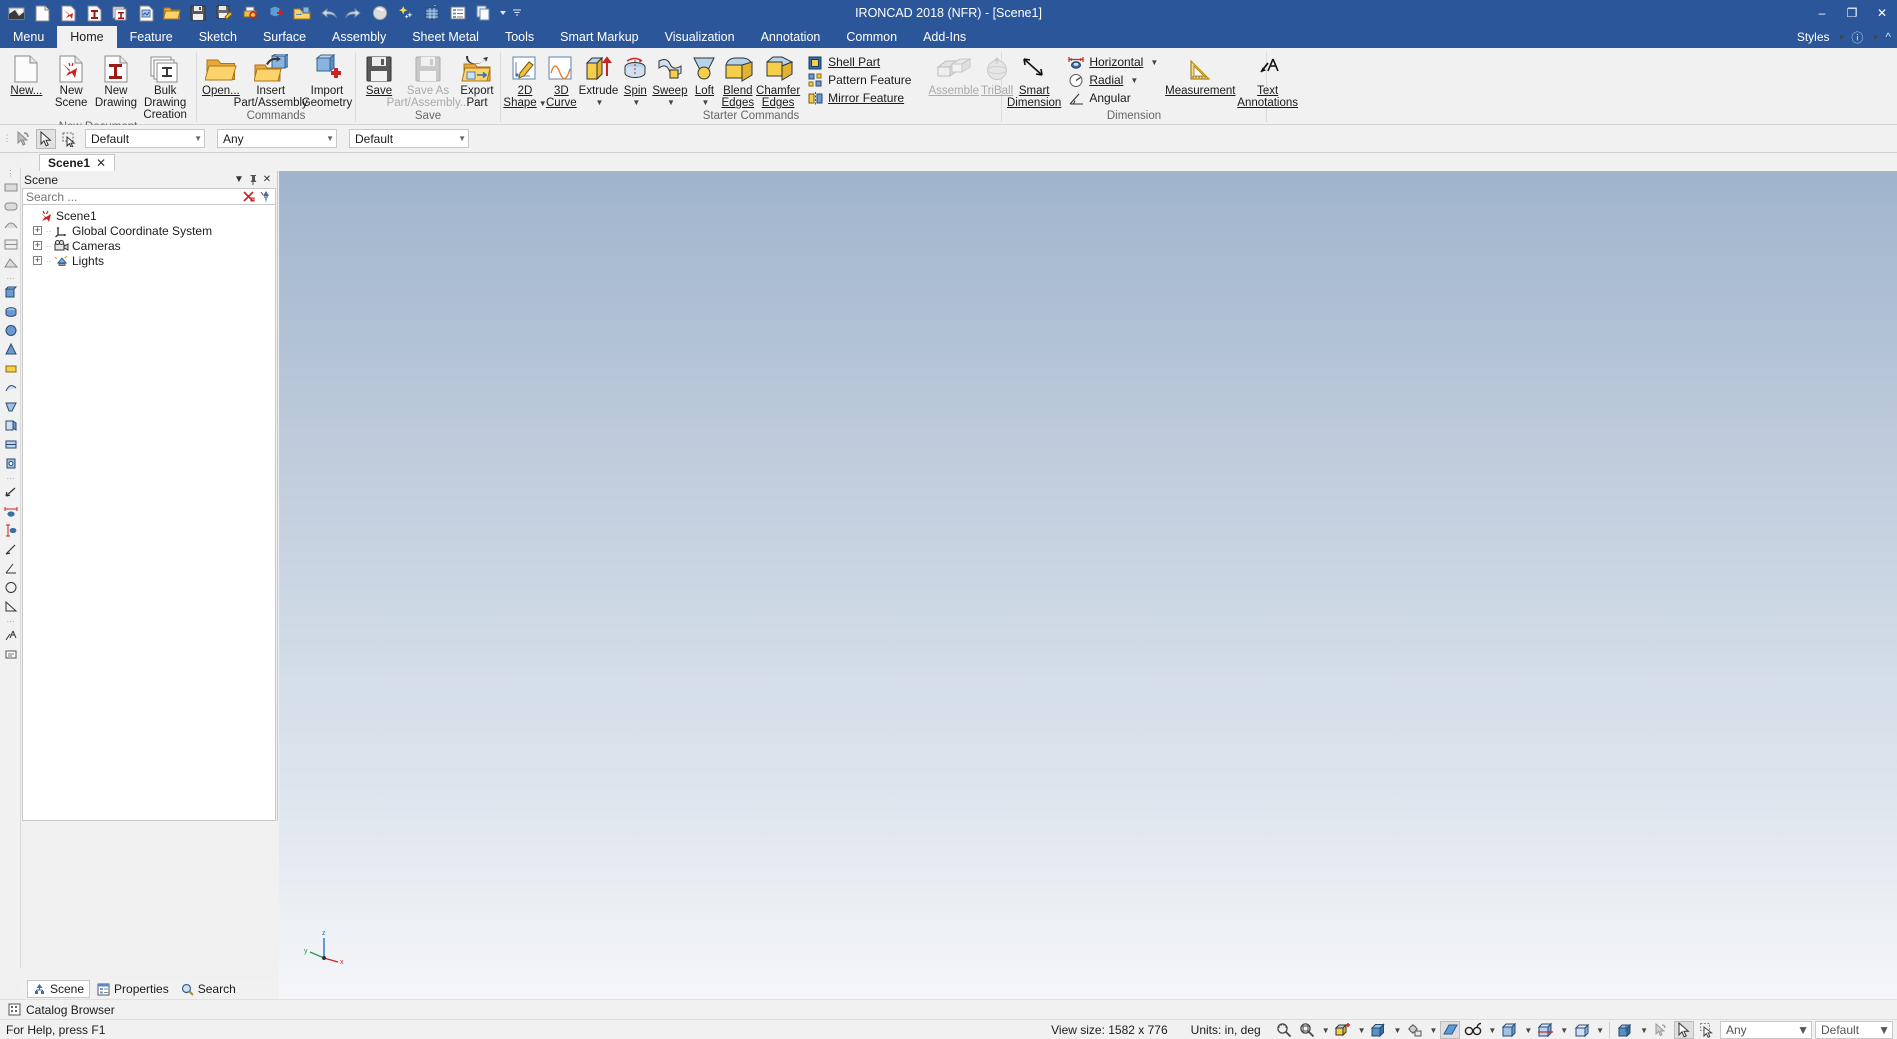 This screenshot has width=1897, height=1039. What do you see at coordinates (636, 103) in the screenshot?
I see `spin-dropdown-icon: ▼` at bounding box center [636, 103].